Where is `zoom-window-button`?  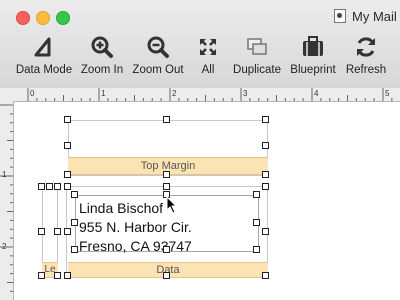 zoom-window-button is located at coordinates (63, 18).